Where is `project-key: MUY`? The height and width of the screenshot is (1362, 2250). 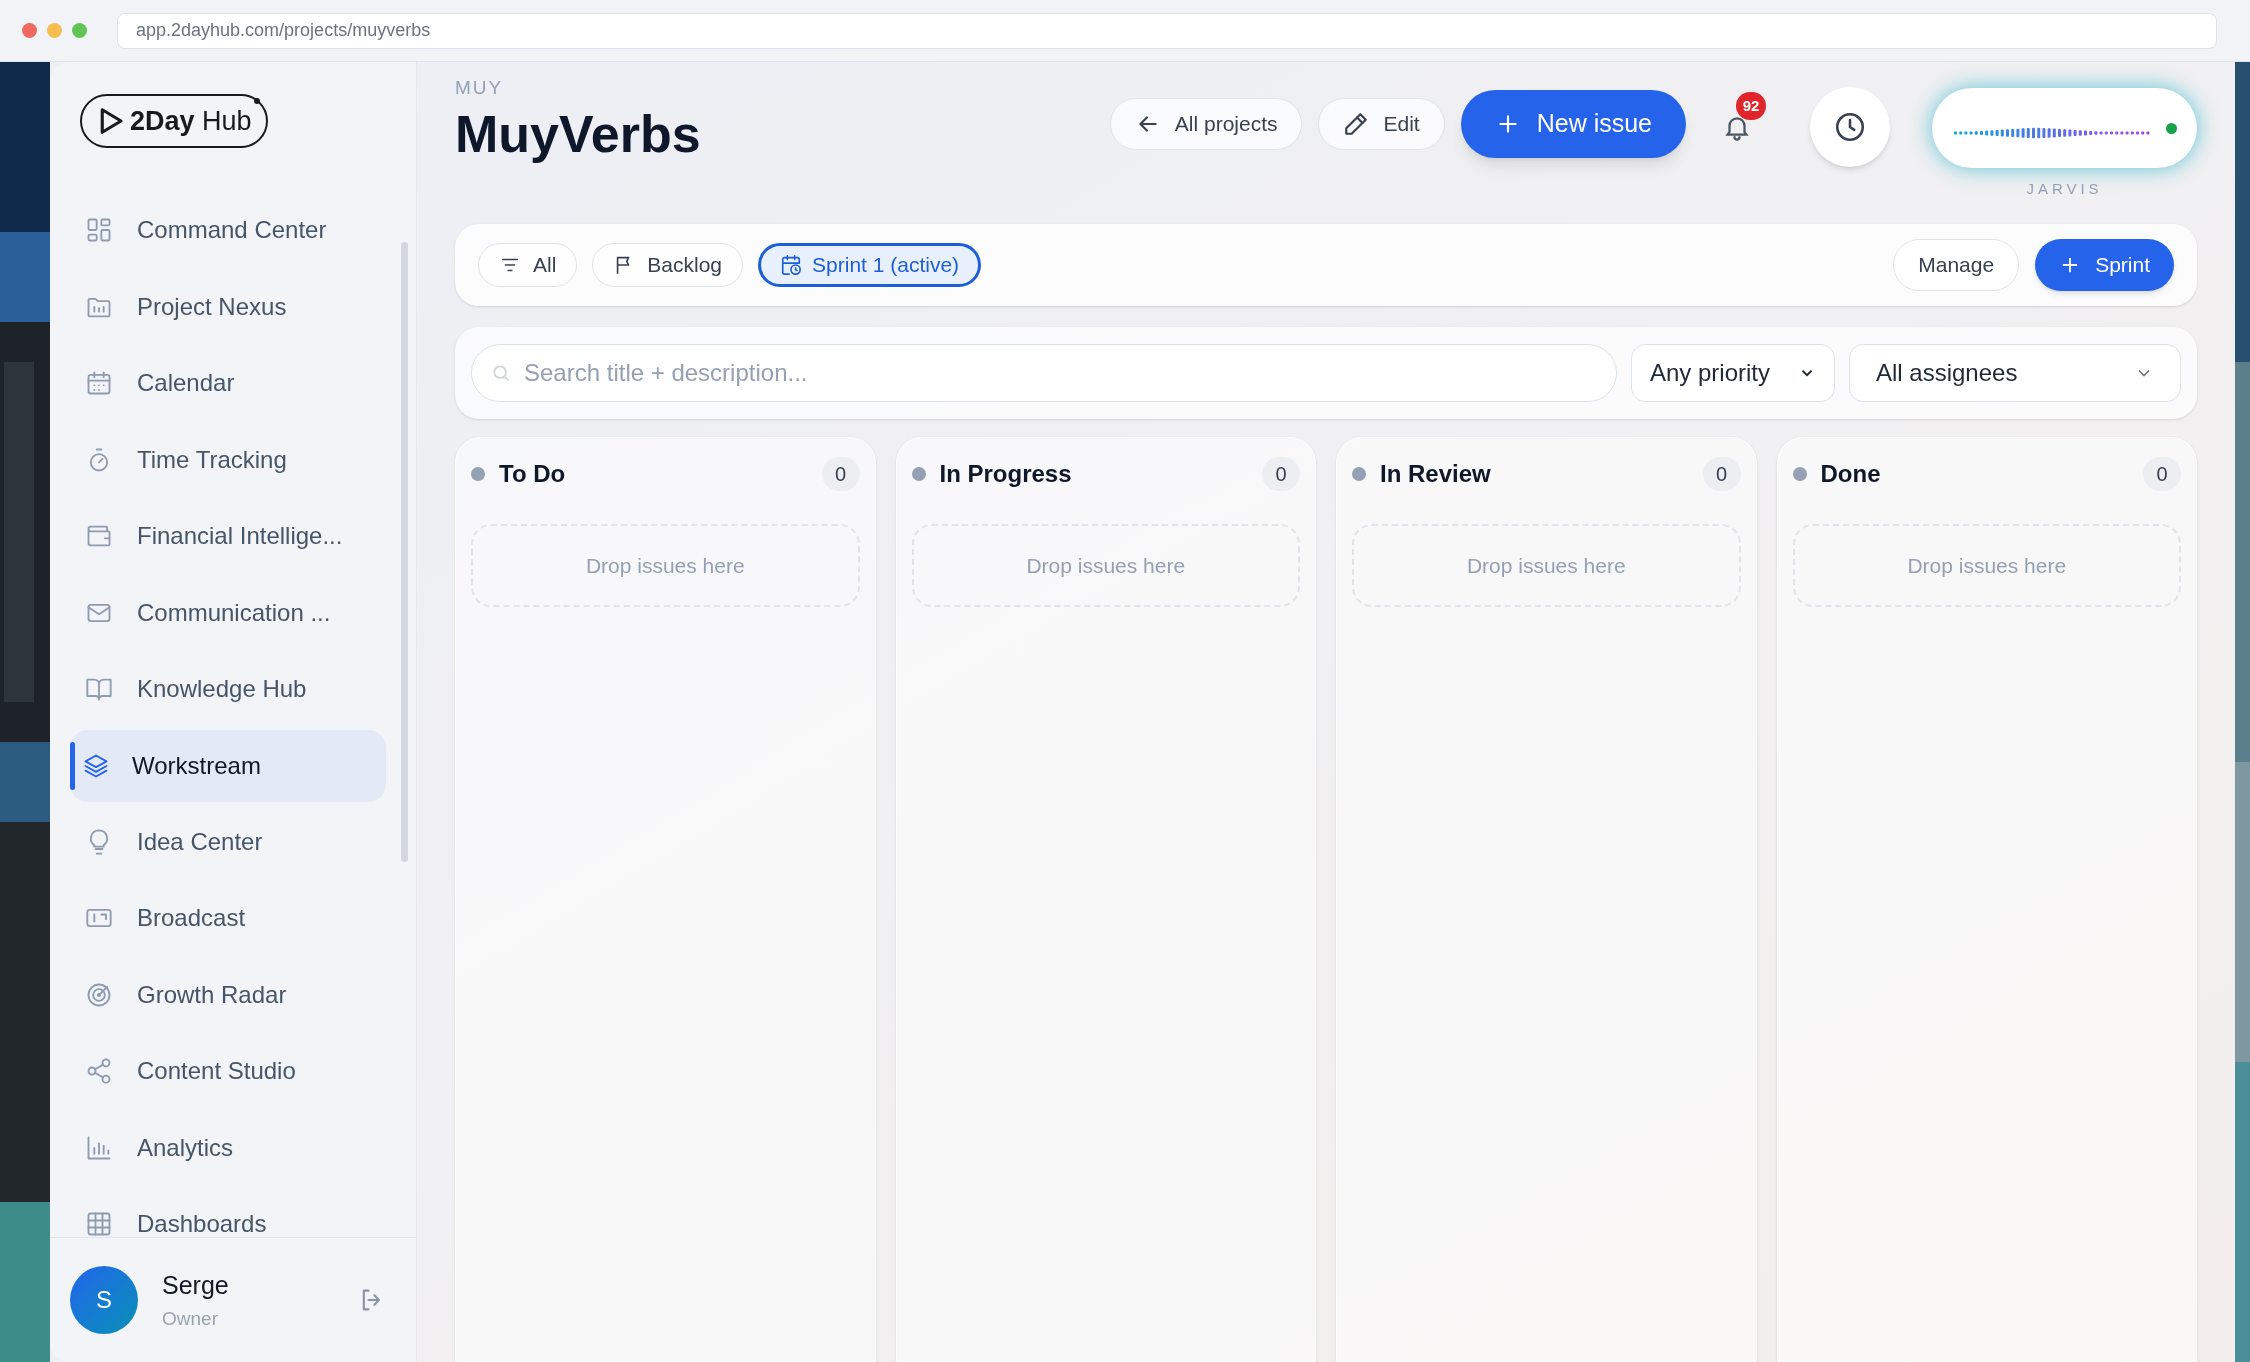 project-key: MUY is located at coordinates (782, 88).